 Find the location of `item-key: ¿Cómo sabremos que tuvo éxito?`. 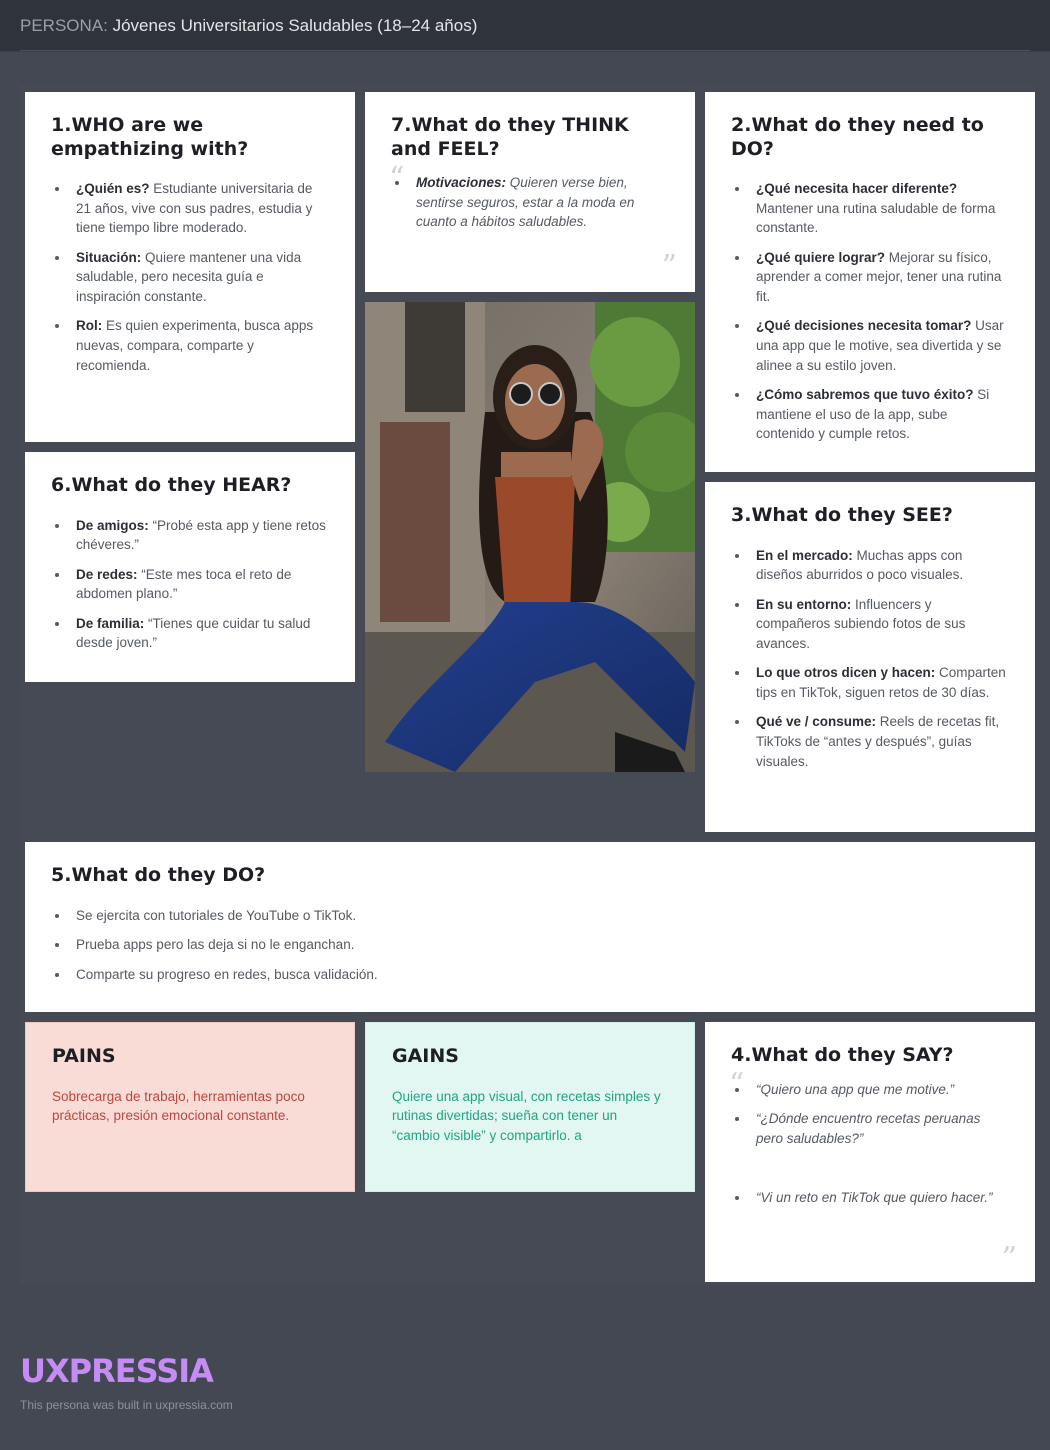

item-key: ¿Cómo sabremos que tuvo éxito? is located at coordinates (865, 395).